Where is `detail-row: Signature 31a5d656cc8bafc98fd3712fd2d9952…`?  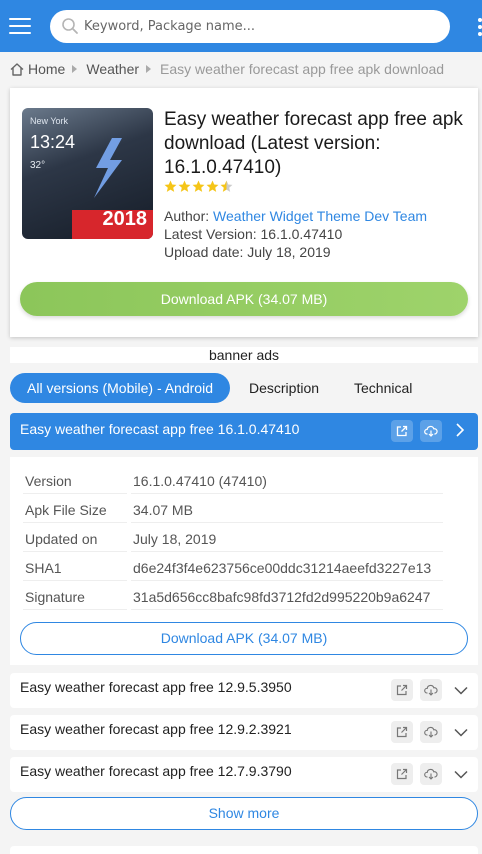
detail-row: Signature 31a5d656cc8bafc98fd3712fd2d9952… is located at coordinates (233, 595).